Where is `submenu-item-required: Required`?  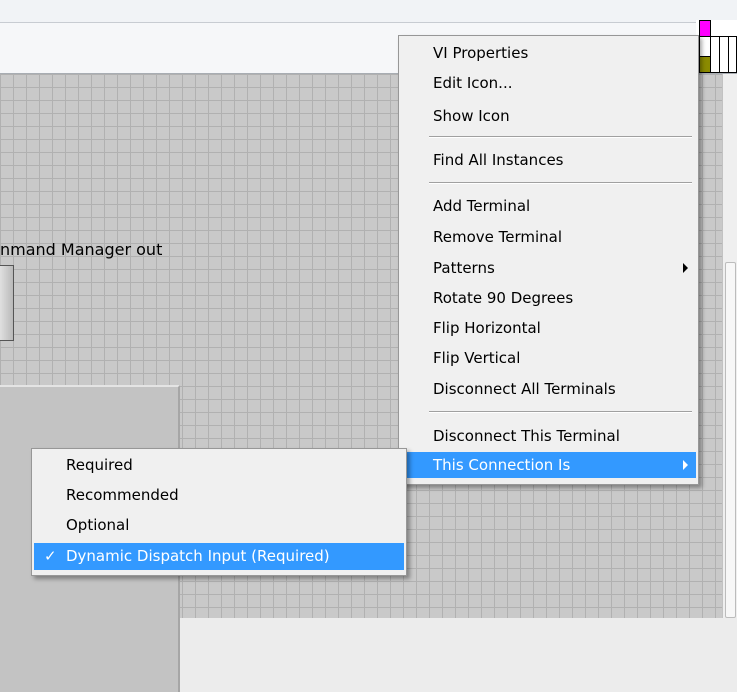 submenu-item-required: Required is located at coordinates (219, 465).